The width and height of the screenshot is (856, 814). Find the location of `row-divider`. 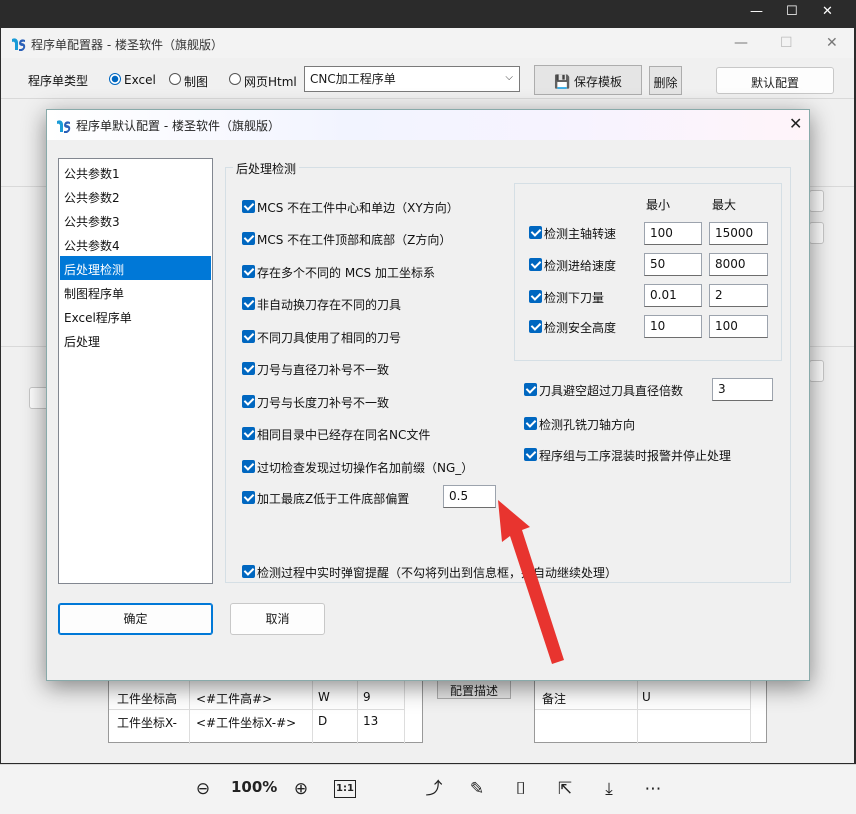

row-divider is located at coordinates (642, 709).